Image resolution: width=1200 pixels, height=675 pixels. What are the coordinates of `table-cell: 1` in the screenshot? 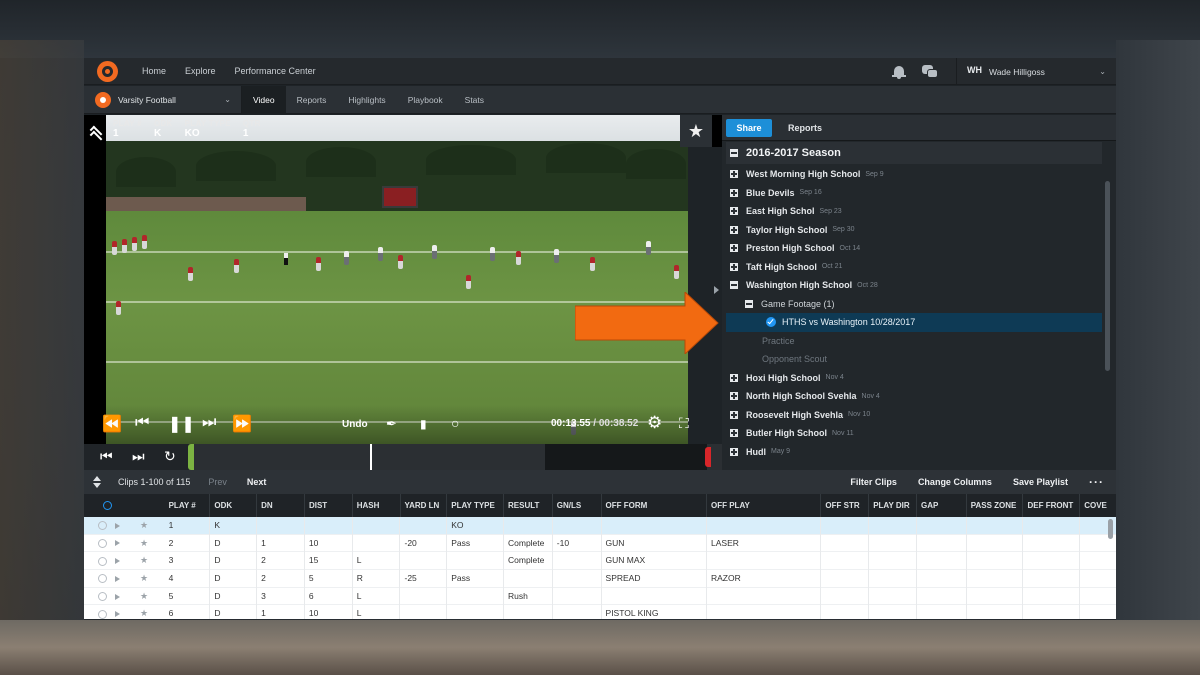 It's located at (281, 612).